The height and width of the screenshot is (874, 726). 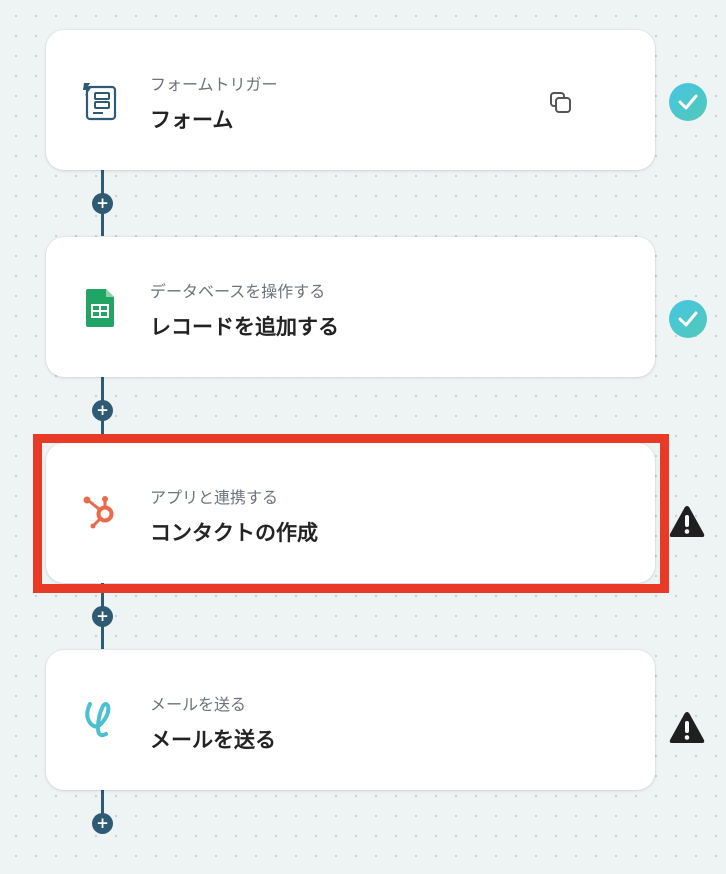 What do you see at coordinates (100, 307) in the screenshot?
I see `google-sheets-icon` at bounding box center [100, 307].